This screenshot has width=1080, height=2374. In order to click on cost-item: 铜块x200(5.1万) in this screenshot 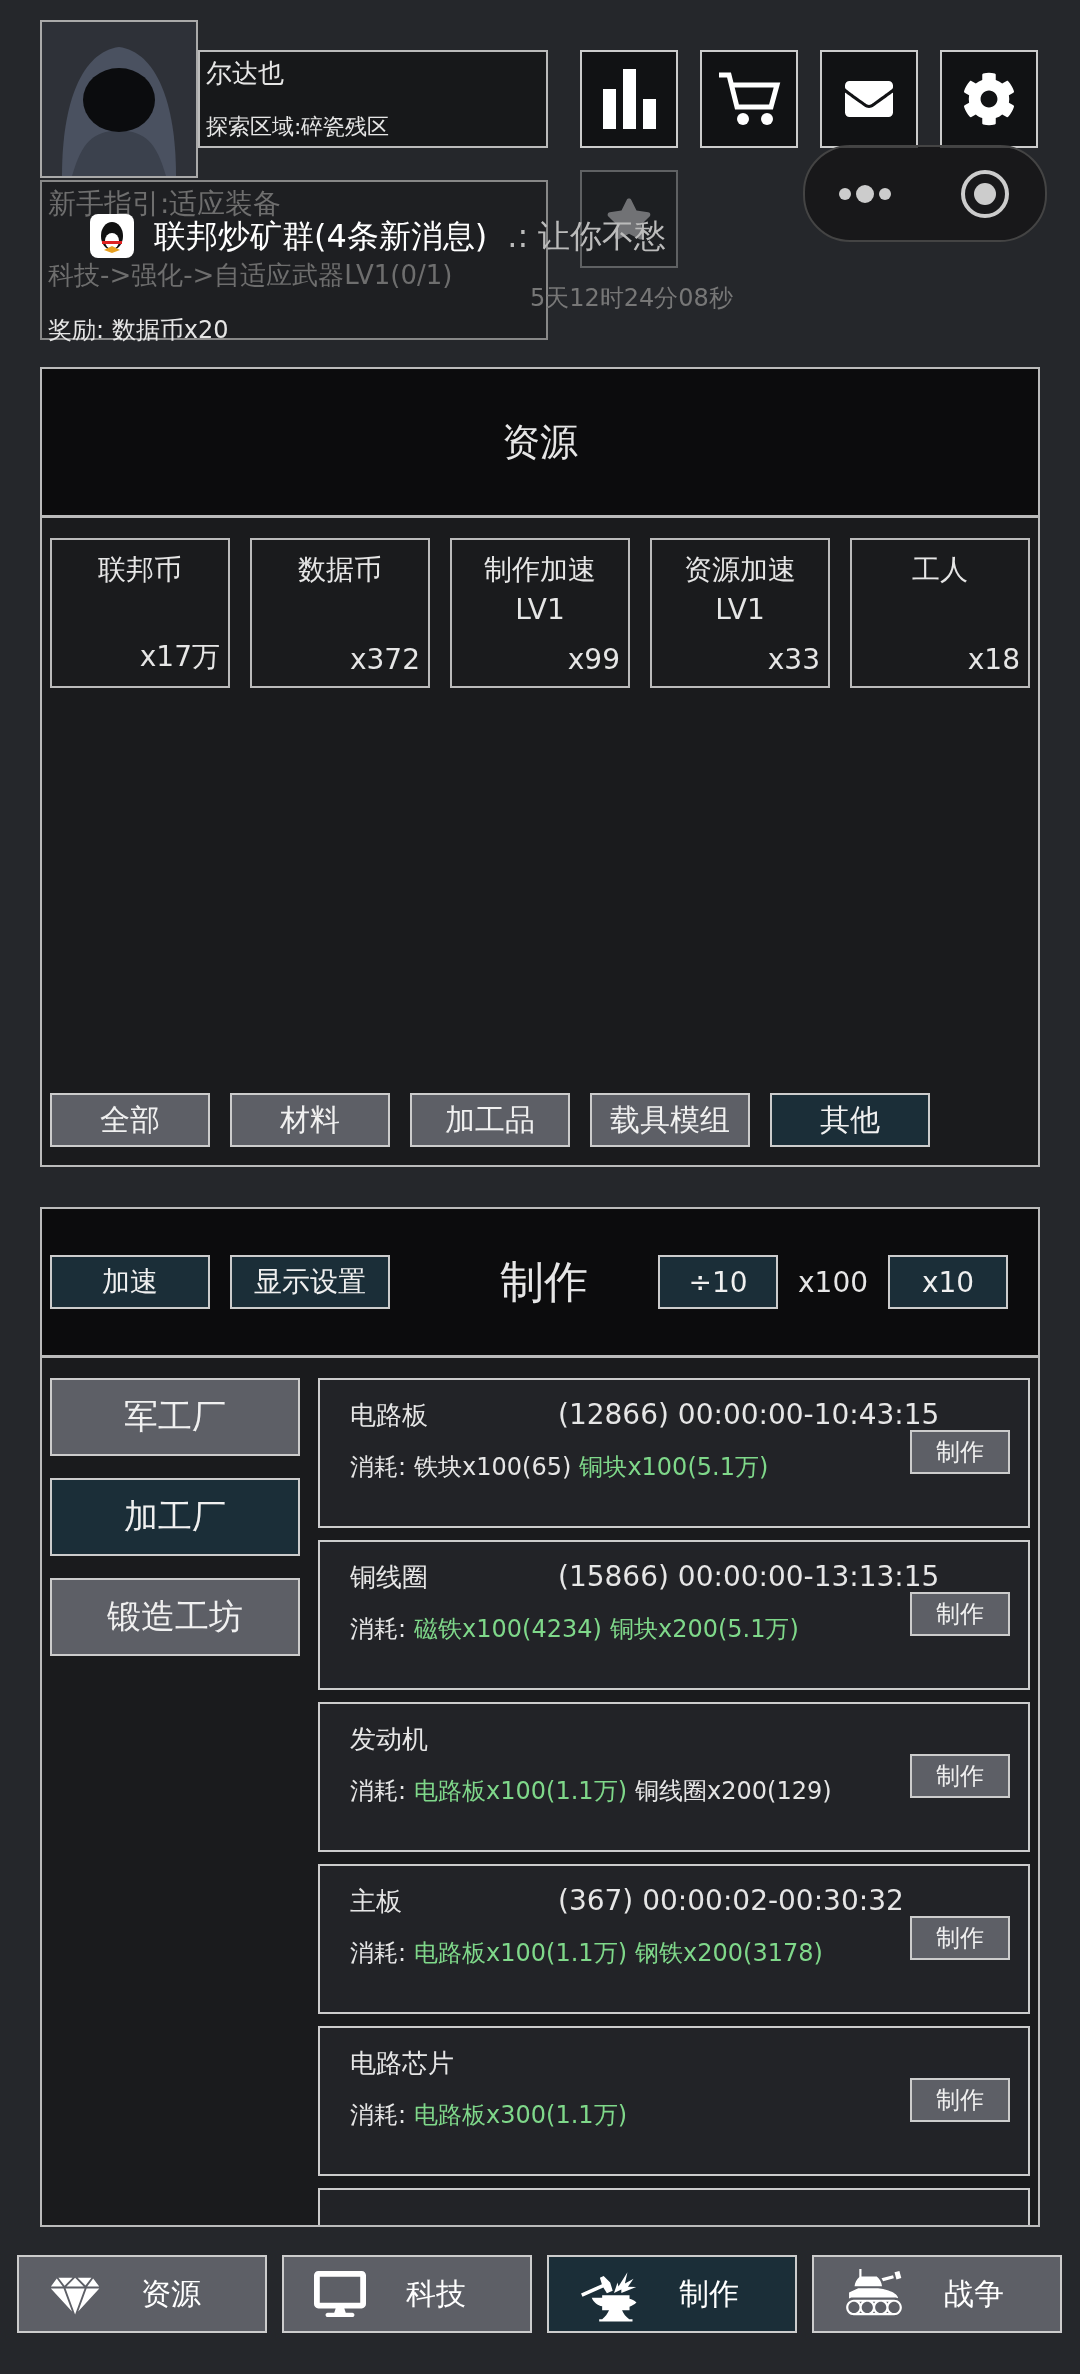, I will do `click(704, 1629)`.